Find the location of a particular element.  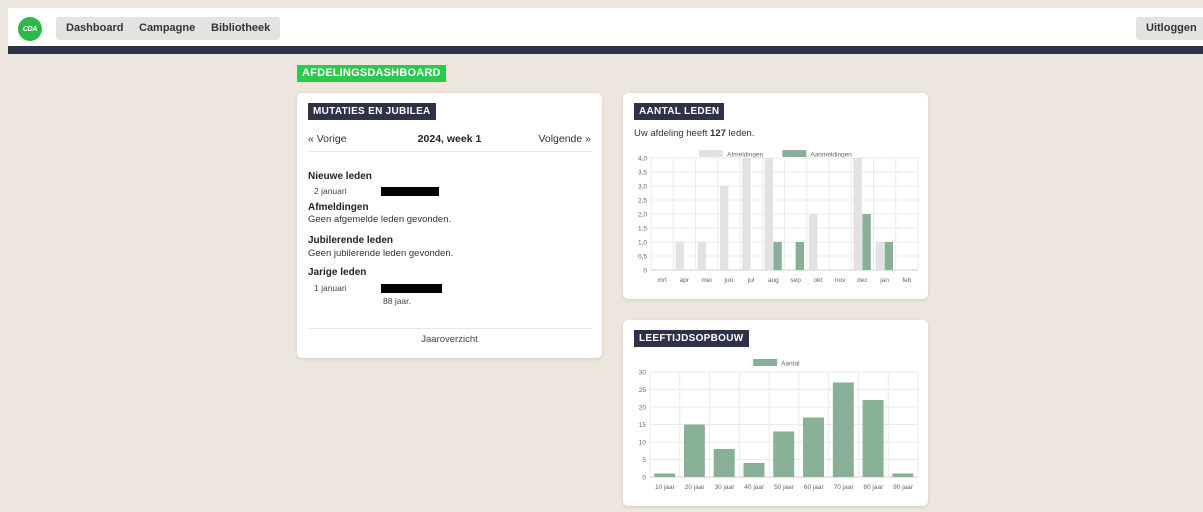

x-tick-label: sep is located at coordinates (795, 280).